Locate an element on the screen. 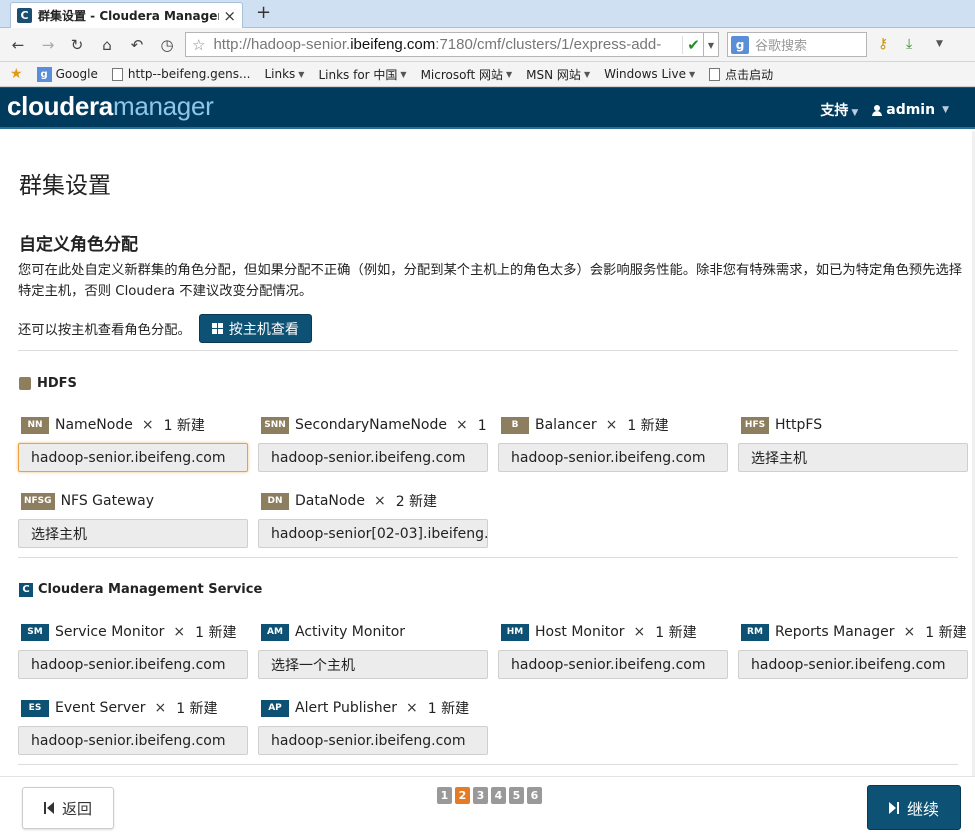  cloudera-header: clouderamanager 支持 ▼ admin ▼ is located at coordinates (487, 108).